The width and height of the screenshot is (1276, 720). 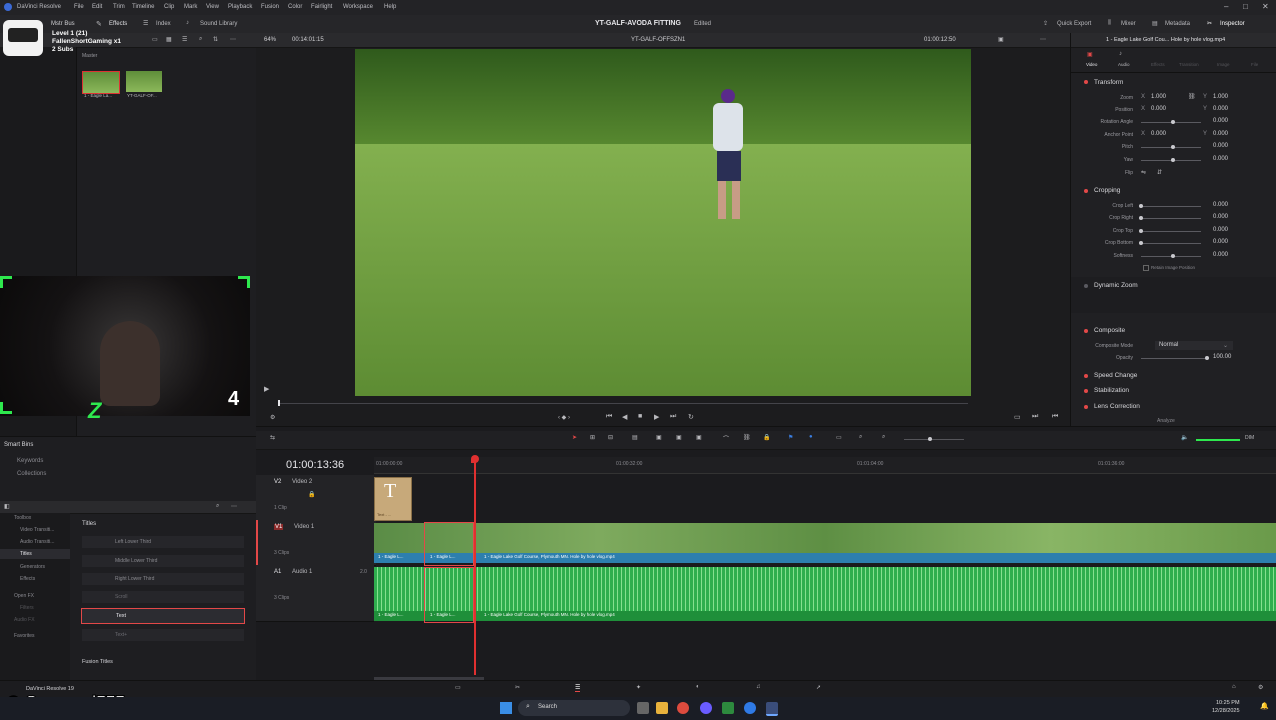 I want to click on smart-bins-header: Smart Bins, so click(x=18, y=445).